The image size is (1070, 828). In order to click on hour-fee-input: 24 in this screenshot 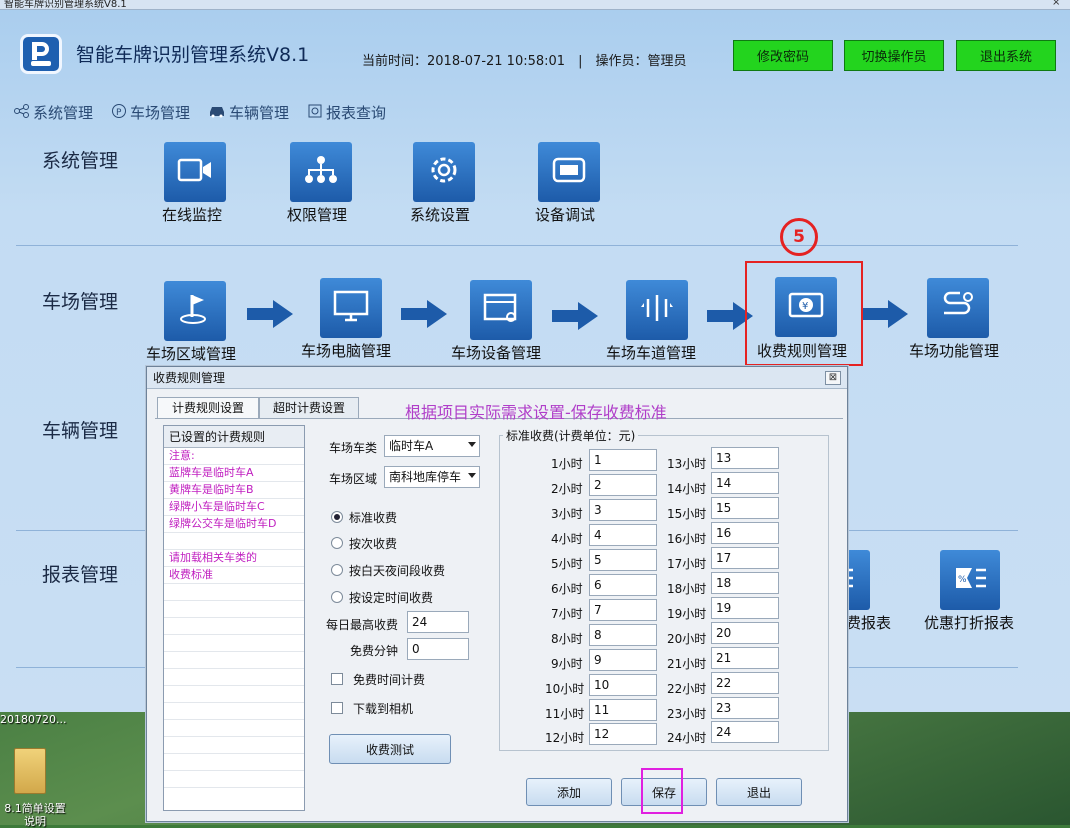, I will do `click(745, 732)`.